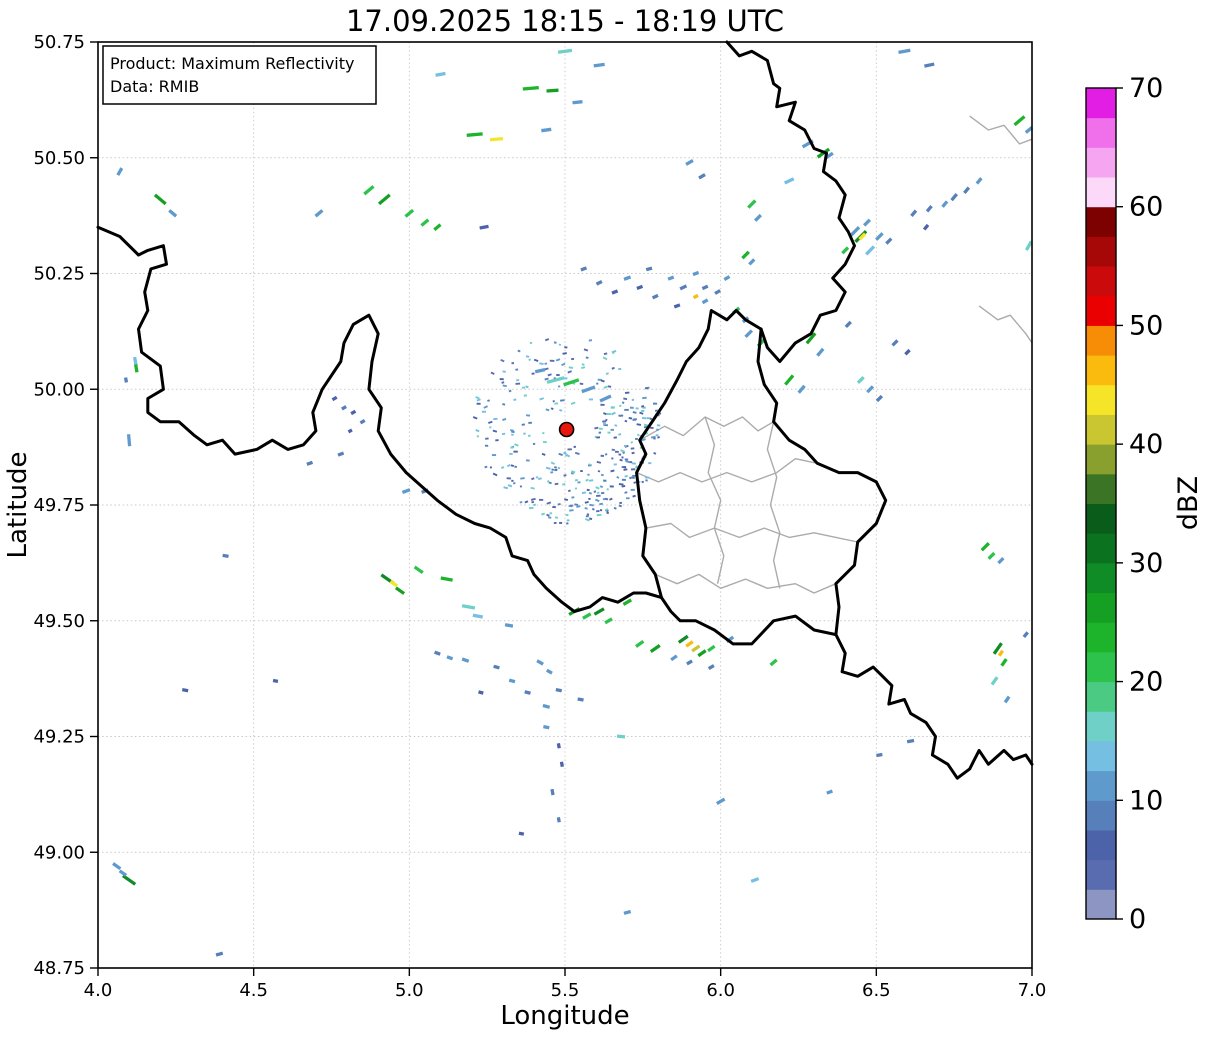  I want to click on x-tick-label: 5.5, so click(565, 990).